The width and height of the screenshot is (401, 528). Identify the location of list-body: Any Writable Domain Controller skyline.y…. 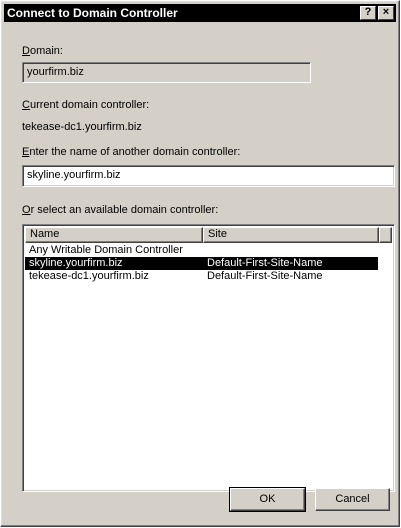
(208, 263).